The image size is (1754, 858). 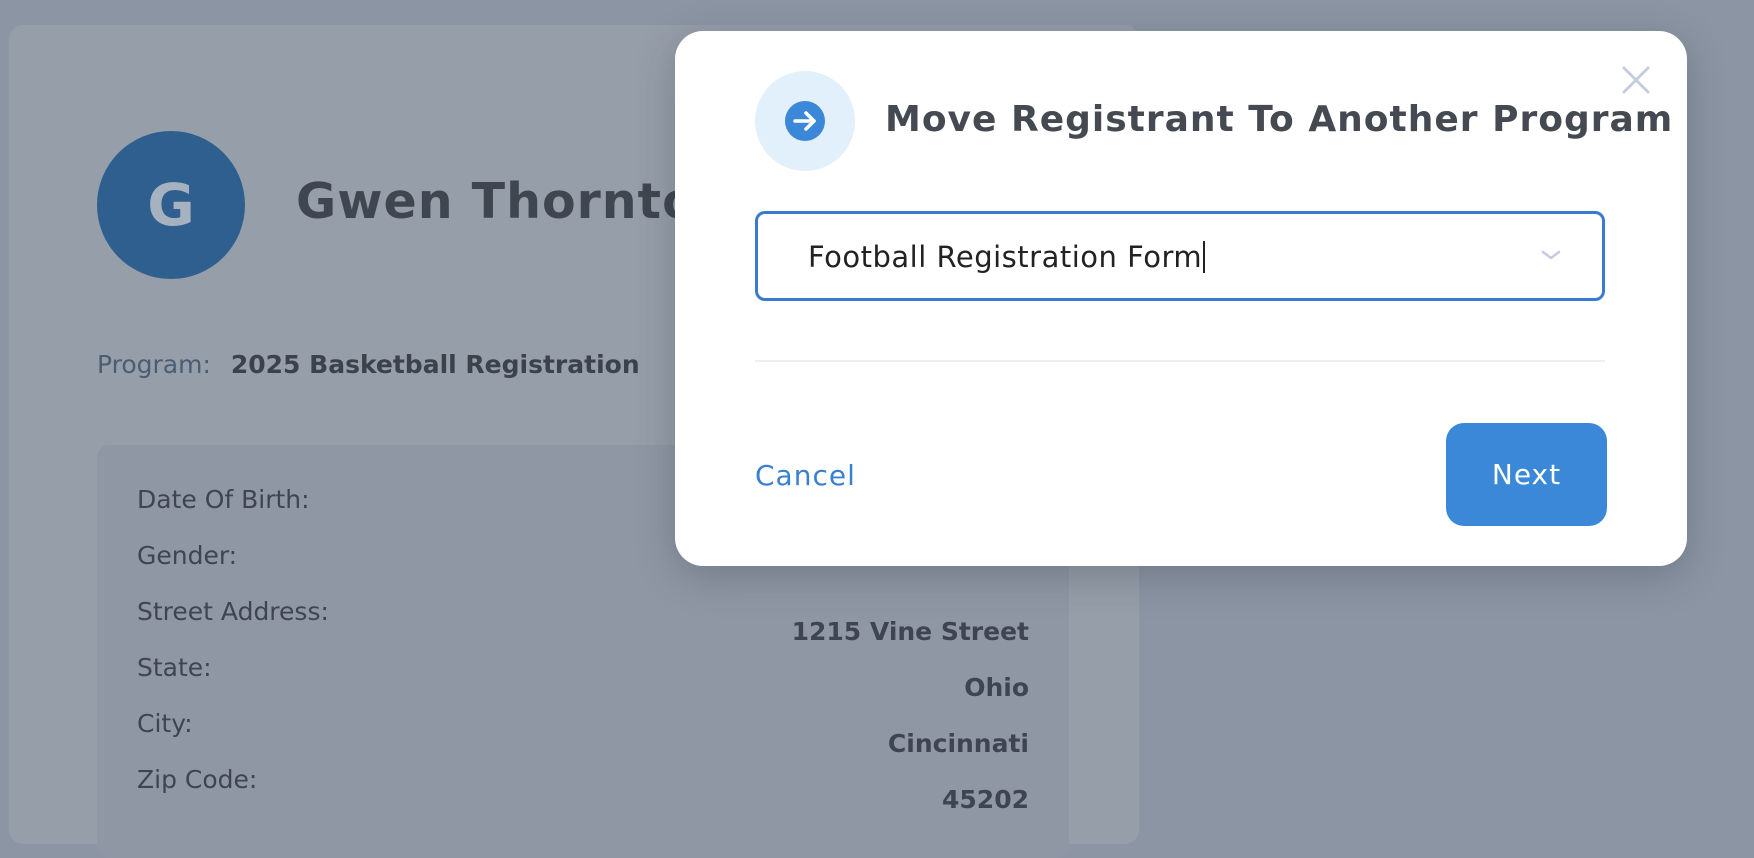 I want to click on avatar: G, so click(x=171, y=205).